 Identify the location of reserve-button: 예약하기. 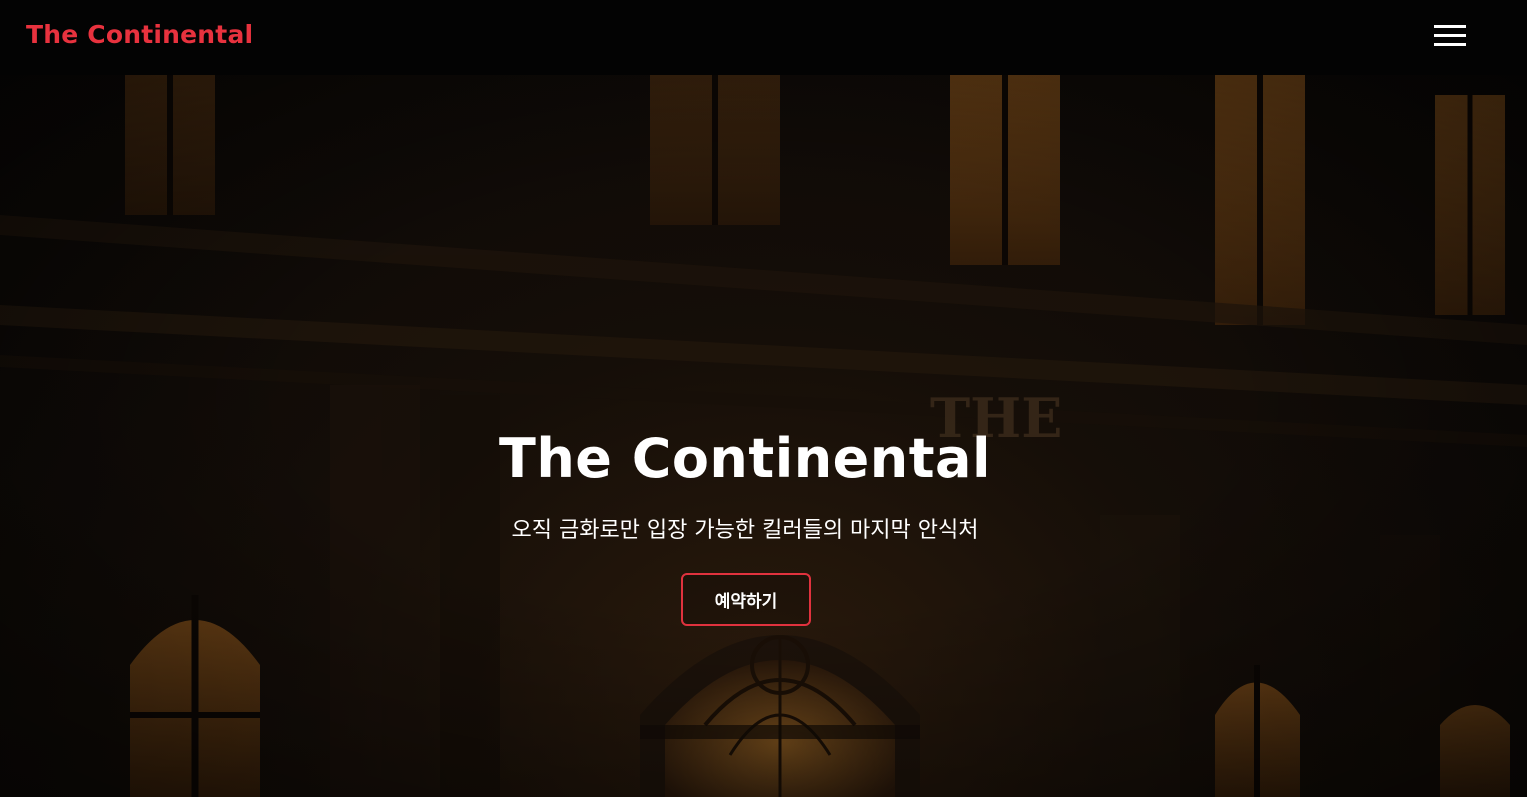
(746, 599).